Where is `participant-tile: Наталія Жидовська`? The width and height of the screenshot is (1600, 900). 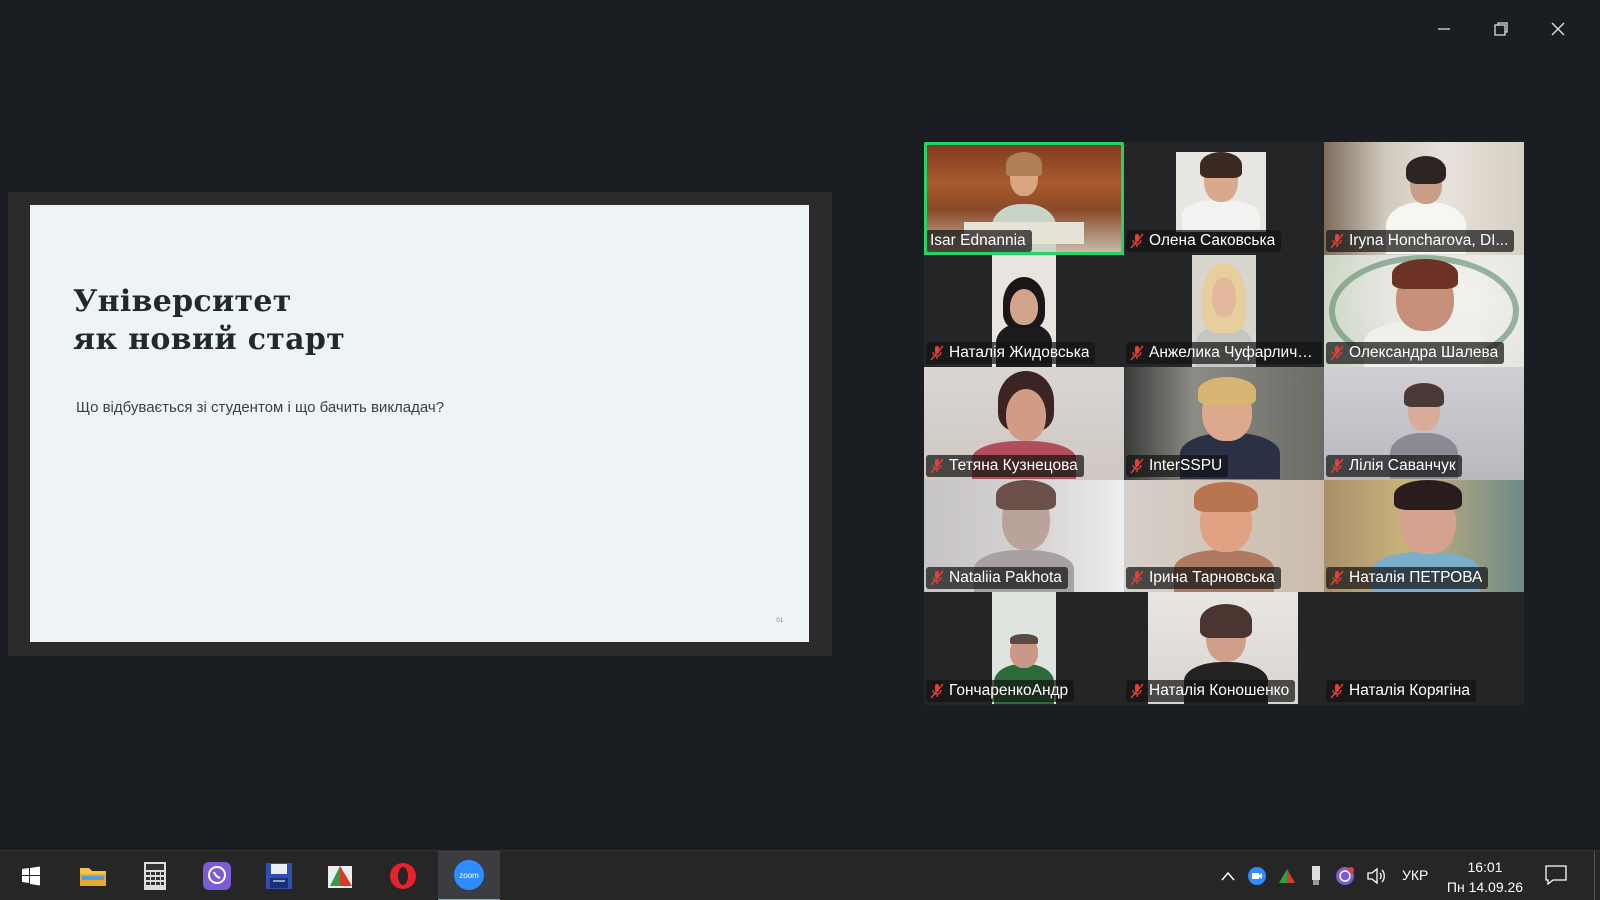 participant-tile: Наталія Жидовська is located at coordinates (1024, 311).